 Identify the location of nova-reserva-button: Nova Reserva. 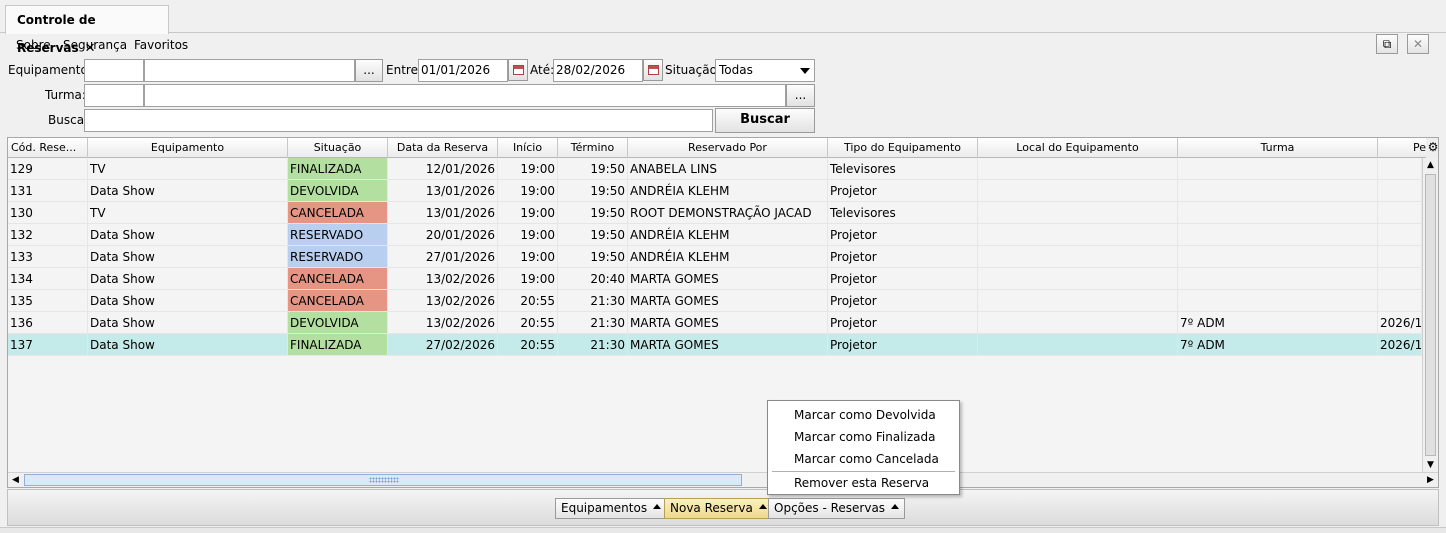
(718, 508).